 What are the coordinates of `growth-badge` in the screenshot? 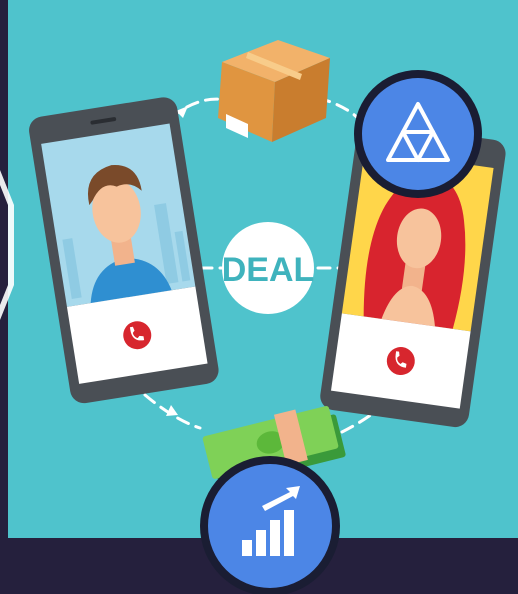 It's located at (270, 525).